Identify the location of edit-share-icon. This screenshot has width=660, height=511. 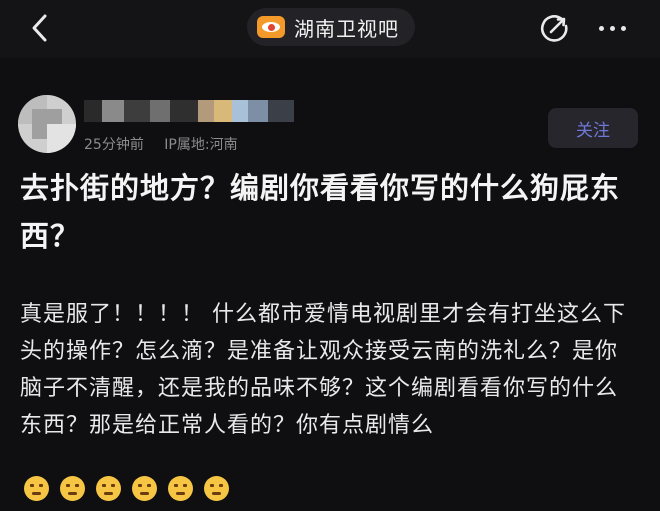
(554, 28).